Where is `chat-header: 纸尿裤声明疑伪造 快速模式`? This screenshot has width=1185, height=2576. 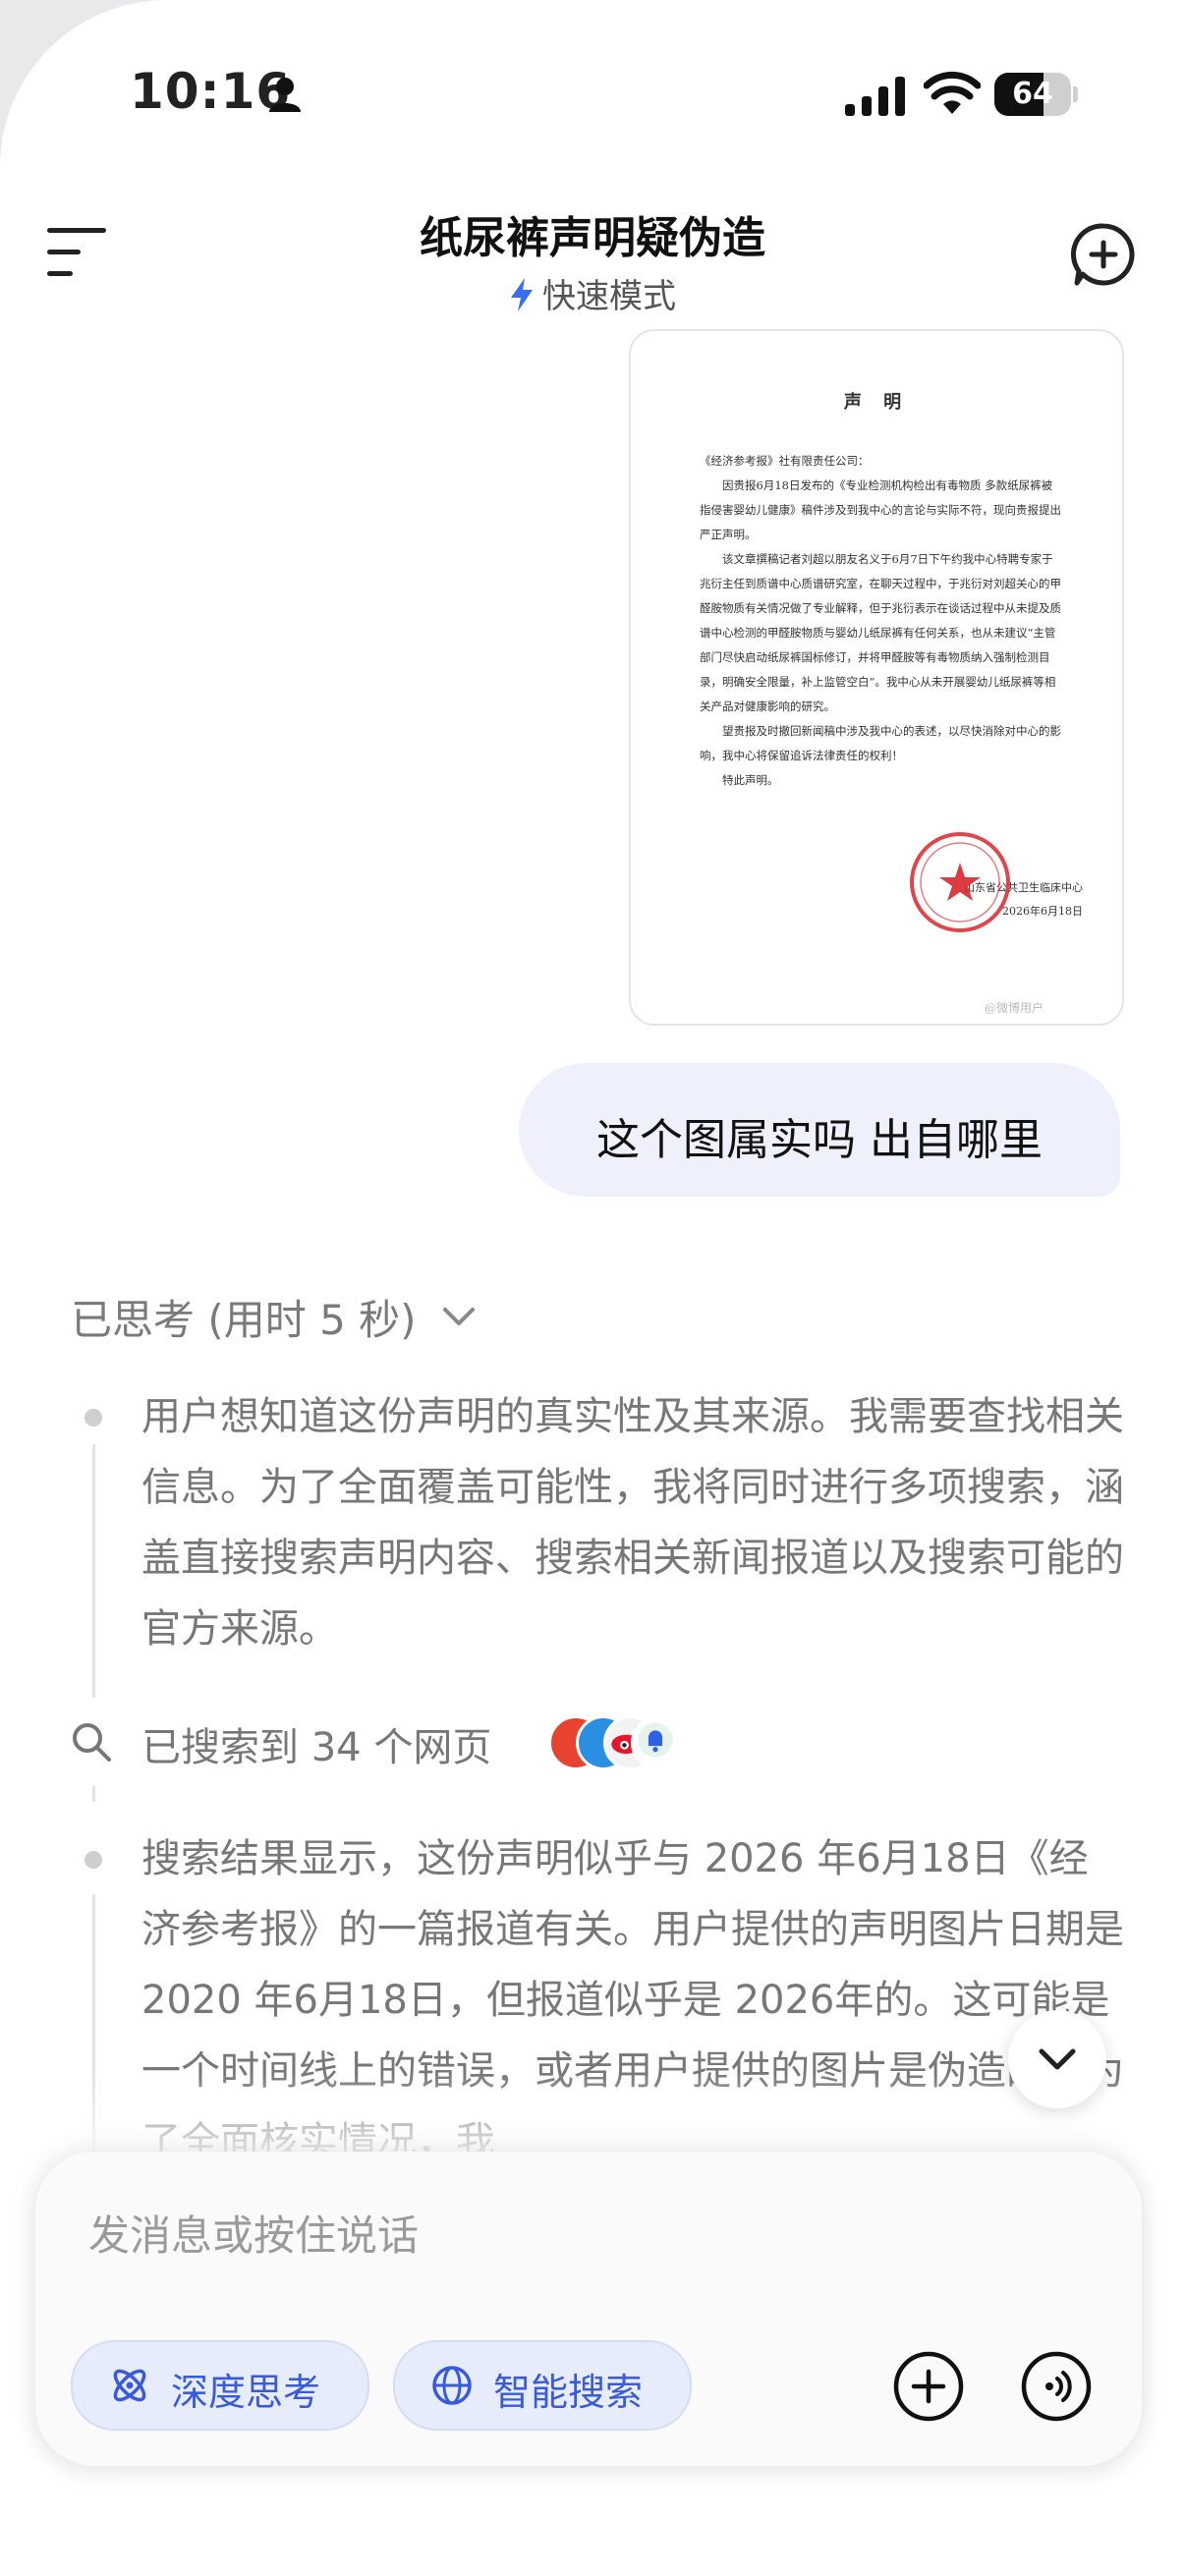
chat-header: 纸尿裤声明疑伪造 快速模式 is located at coordinates (592, 260).